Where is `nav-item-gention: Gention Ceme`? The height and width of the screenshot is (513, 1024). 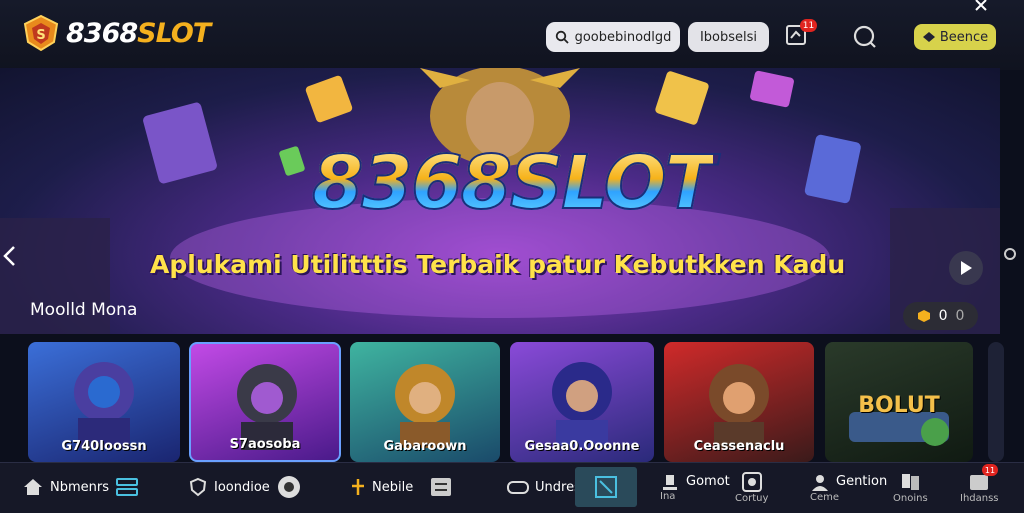
nav-item-gention: Gention Ceme is located at coordinates (848, 487).